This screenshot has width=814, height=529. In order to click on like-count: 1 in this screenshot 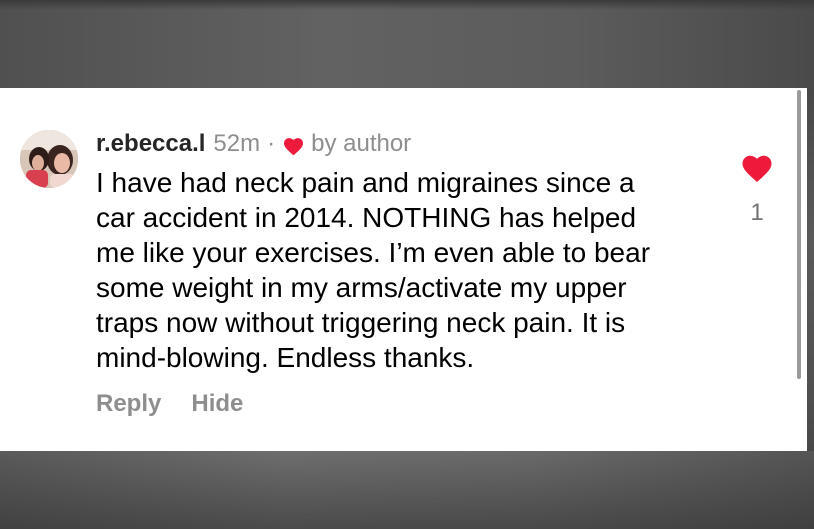, I will do `click(757, 212)`.